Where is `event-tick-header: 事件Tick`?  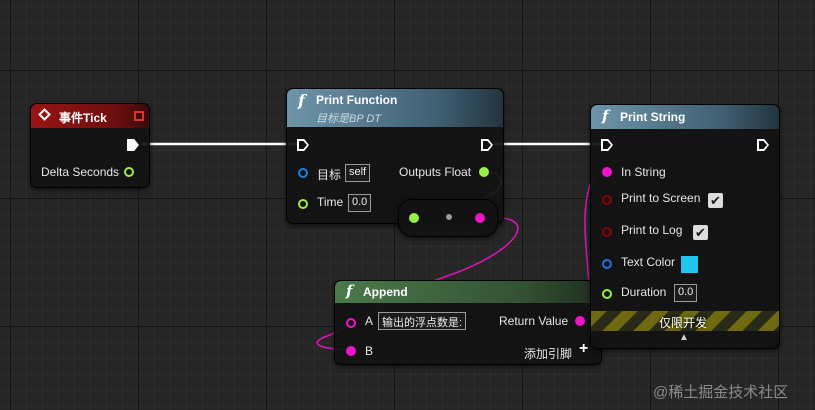 event-tick-header: 事件Tick is located at coordinates (90, 116).